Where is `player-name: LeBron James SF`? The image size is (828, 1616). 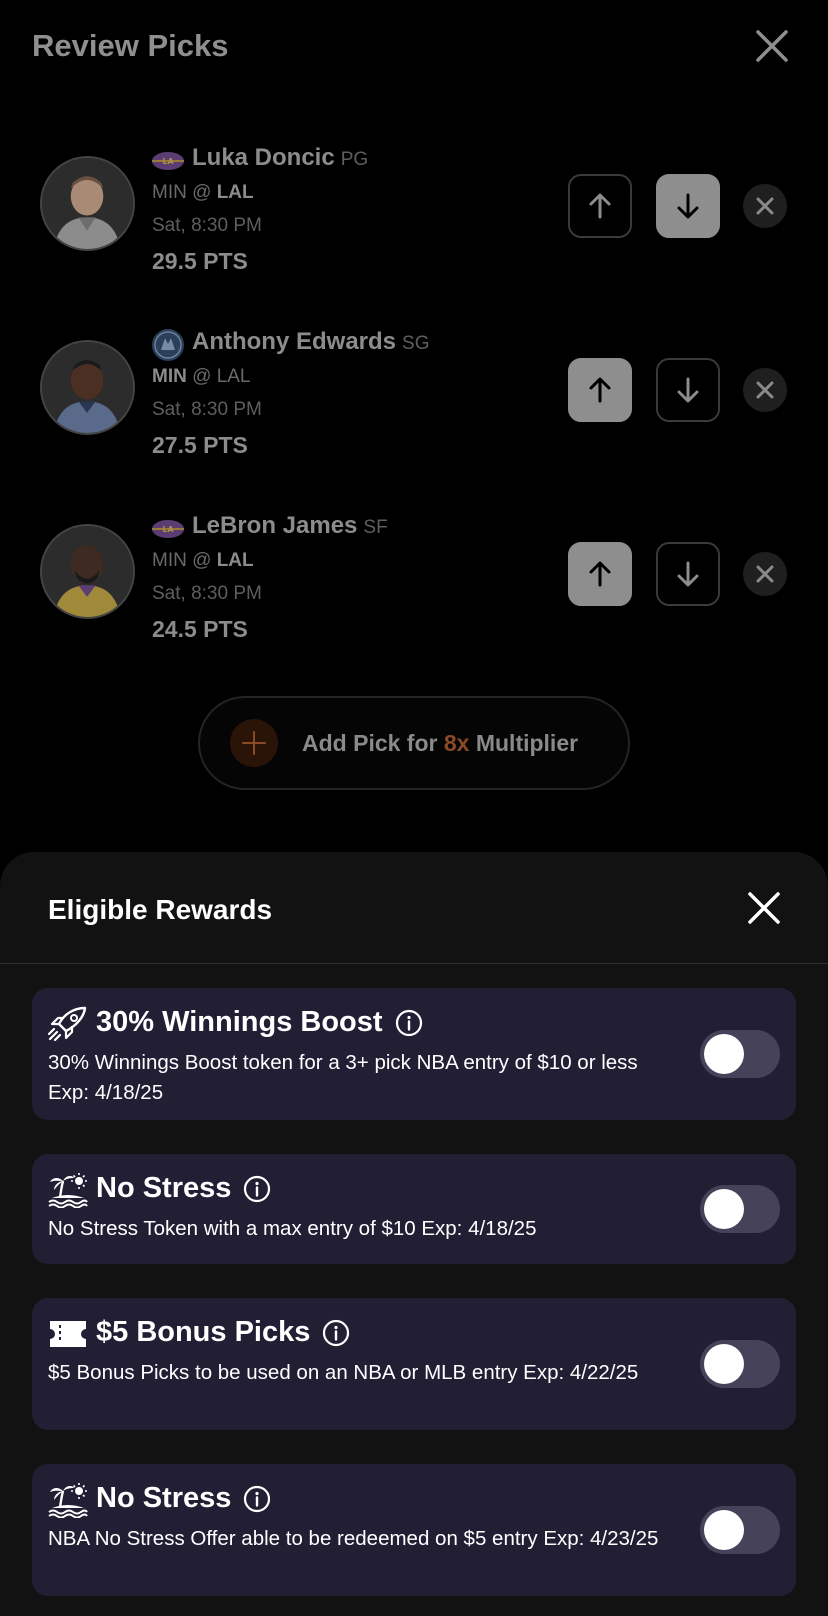
player-name: LeBron James SF is located at coordinates (290, 525).